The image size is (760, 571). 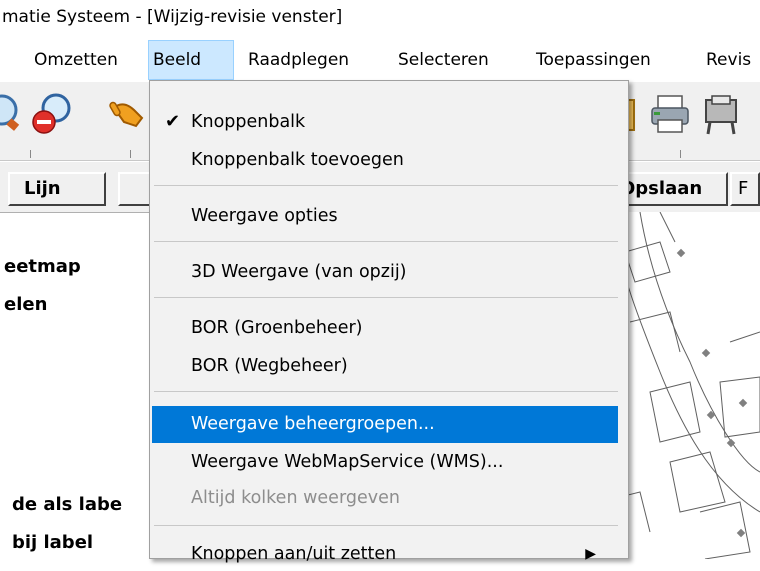 What do you see at coordinates (53, 542) in the screenshot?
I see `panel-label-bij-label: bij label` at bounding box center [53, 542].